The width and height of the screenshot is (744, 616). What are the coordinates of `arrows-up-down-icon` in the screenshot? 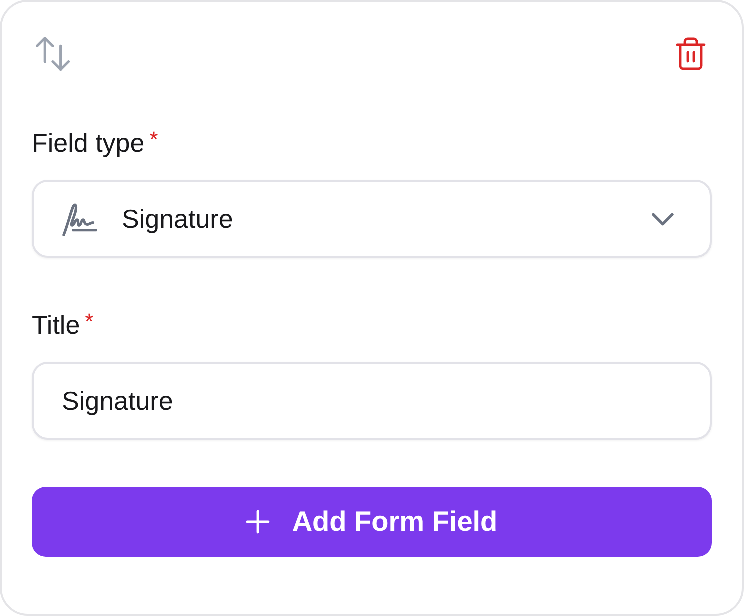 It's located at (53, 54).